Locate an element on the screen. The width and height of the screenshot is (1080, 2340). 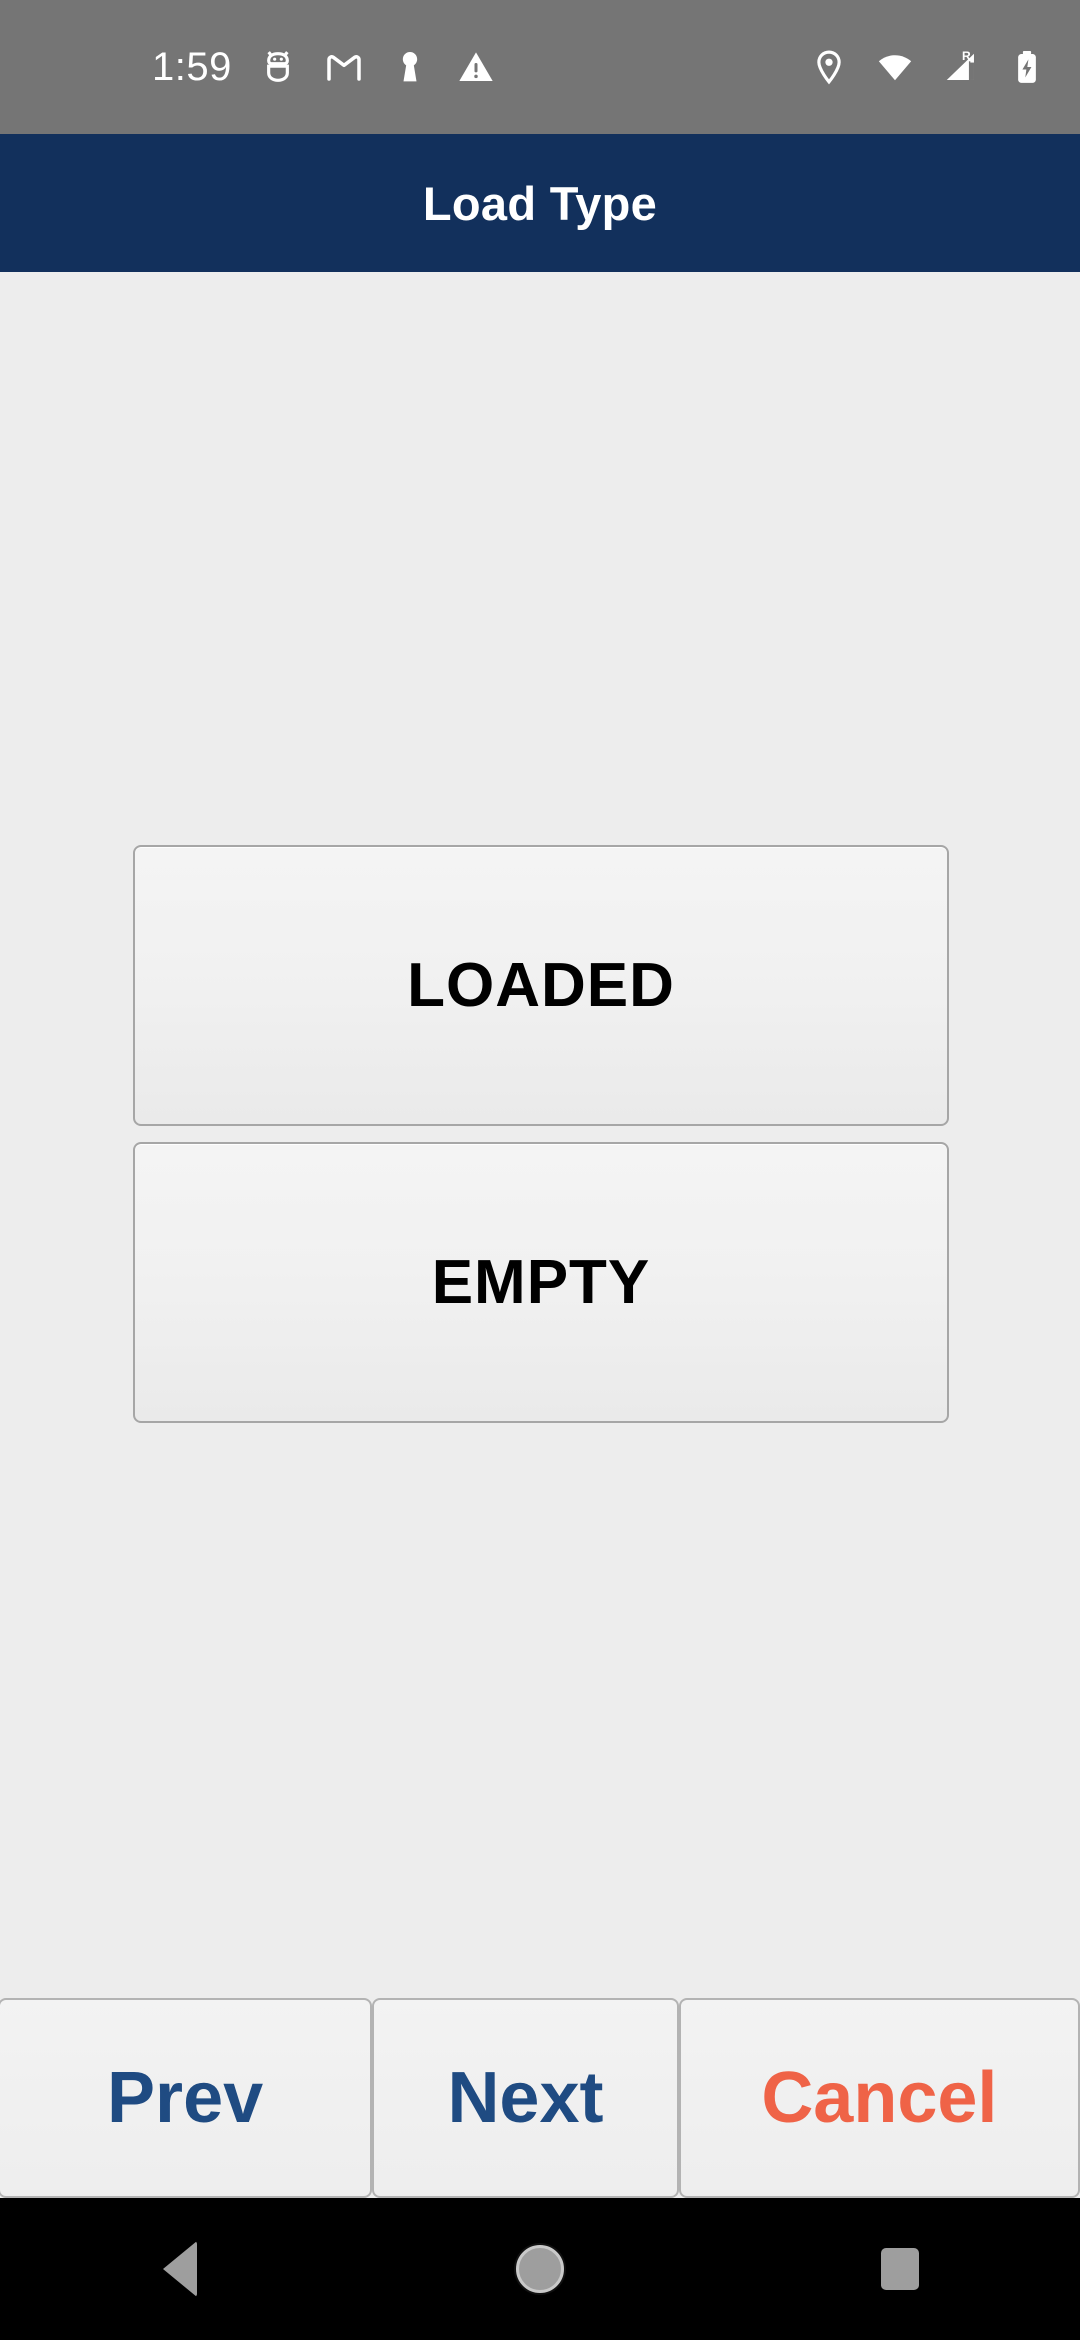
cancel-button: Cancel is located at coordinates (879, 2098).